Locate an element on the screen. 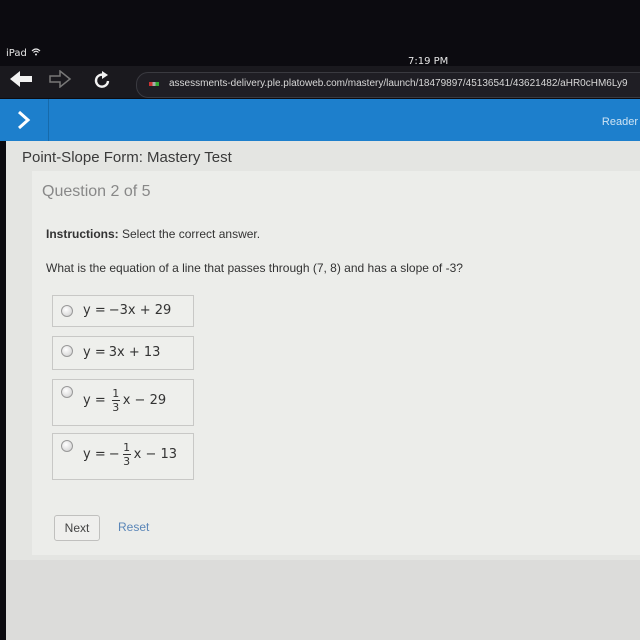 The height and width of the screenshot is (640, 640). device-name: iPad is located at coordinates (16, 53).